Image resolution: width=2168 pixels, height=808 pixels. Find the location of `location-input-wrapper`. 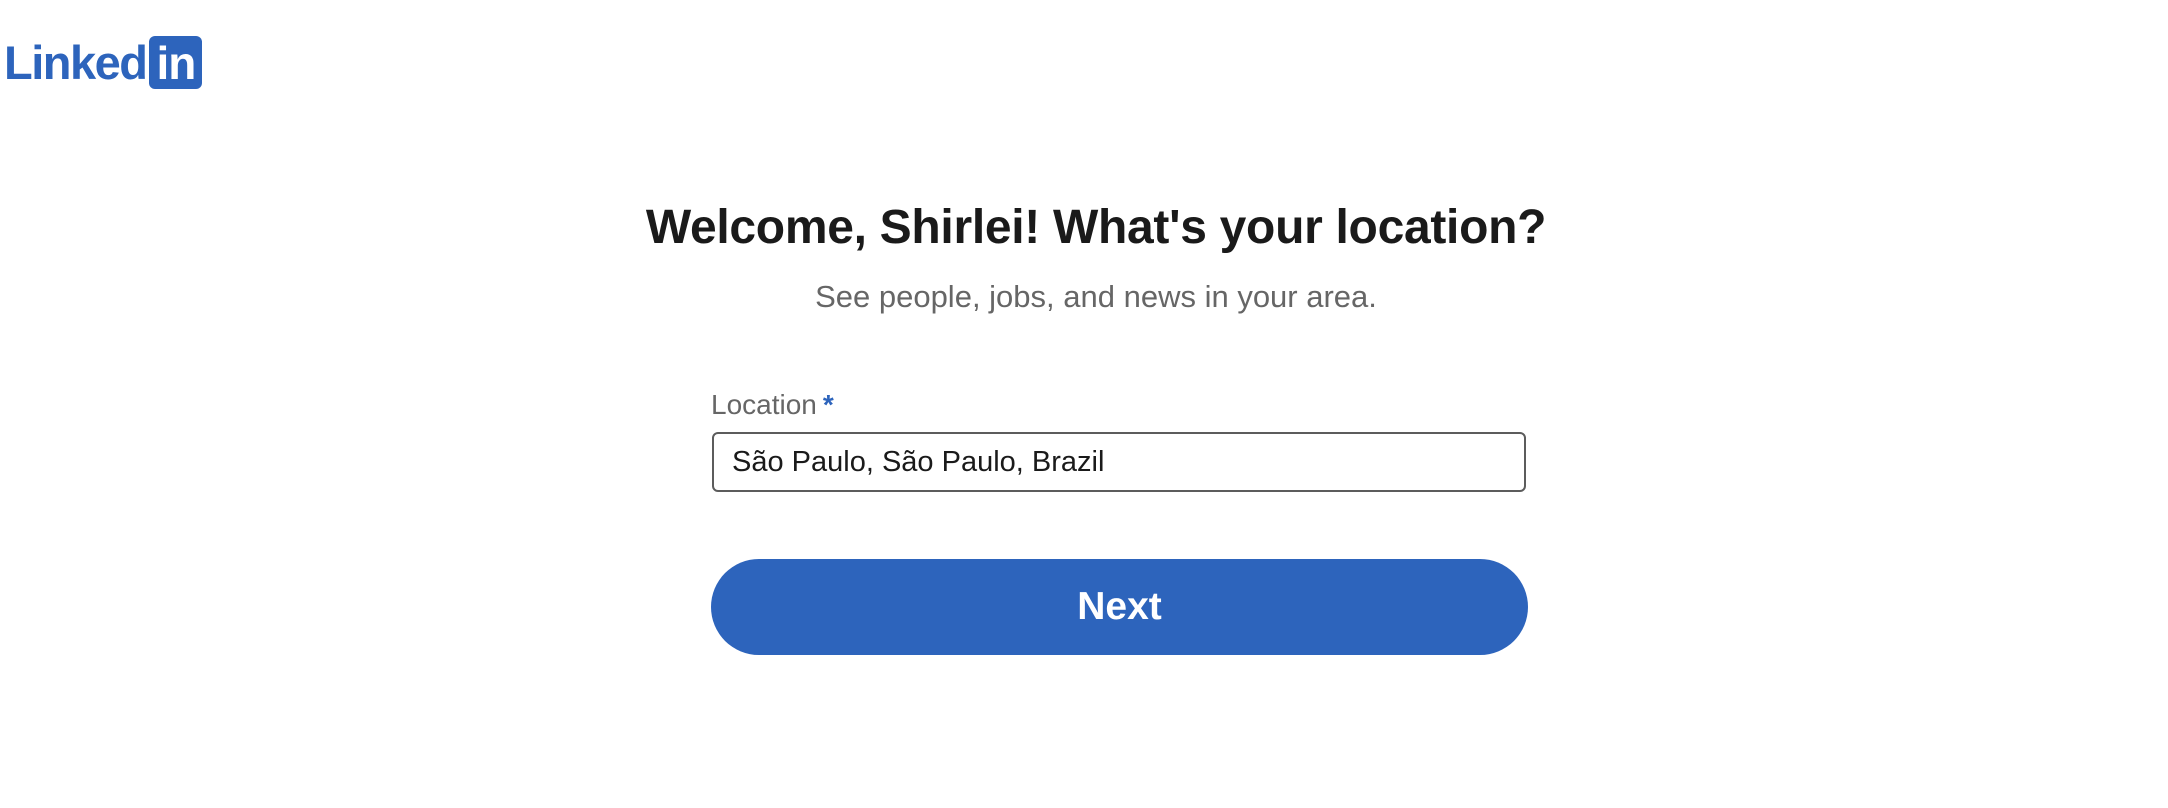

location-input-wrapper is located at coordinates (1119, 462).